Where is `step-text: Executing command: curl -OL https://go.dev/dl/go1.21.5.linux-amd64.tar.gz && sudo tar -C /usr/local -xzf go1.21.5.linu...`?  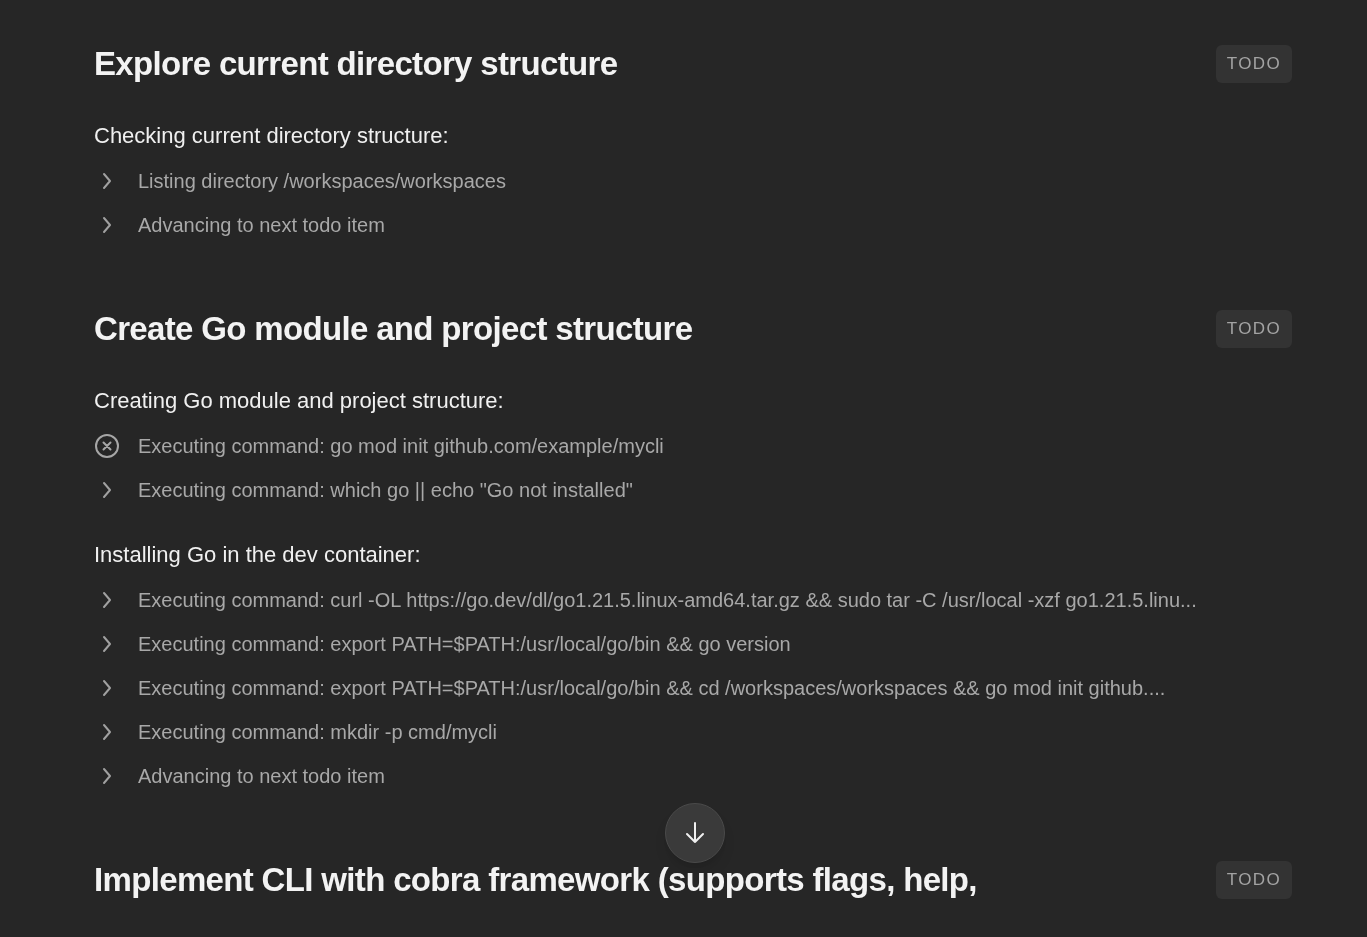
step-text: Executing command: curl -OL https://go.dev/dl/go1.21.5.linux-amd64.tar.gz && sudo tar -C /usr/local -xzf go1.21.5.linu... is located at coordinates (667, 600).